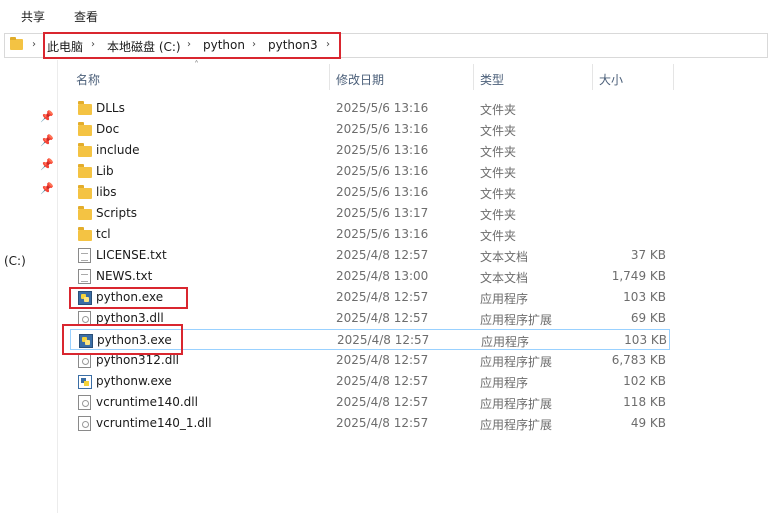  Describe the element at coordinates (644, 402) in the screenshot. I see `file-size: 118 KB` at that location.